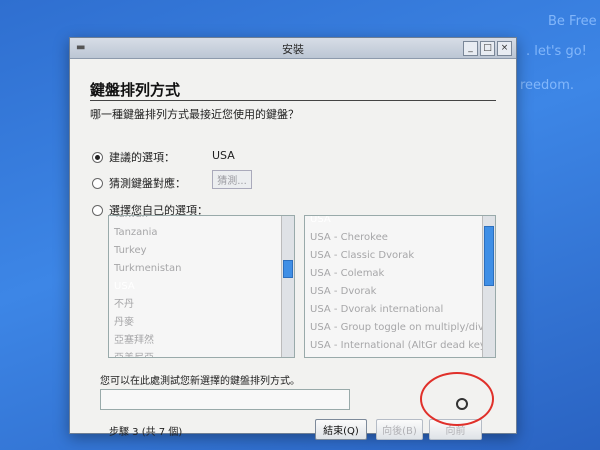 This screenshot has height=450, width=600. What do you see at coordinates (97, 157) in the screenshot?
I see `radio-suggested-indicator` at bounding box center [97, 157].